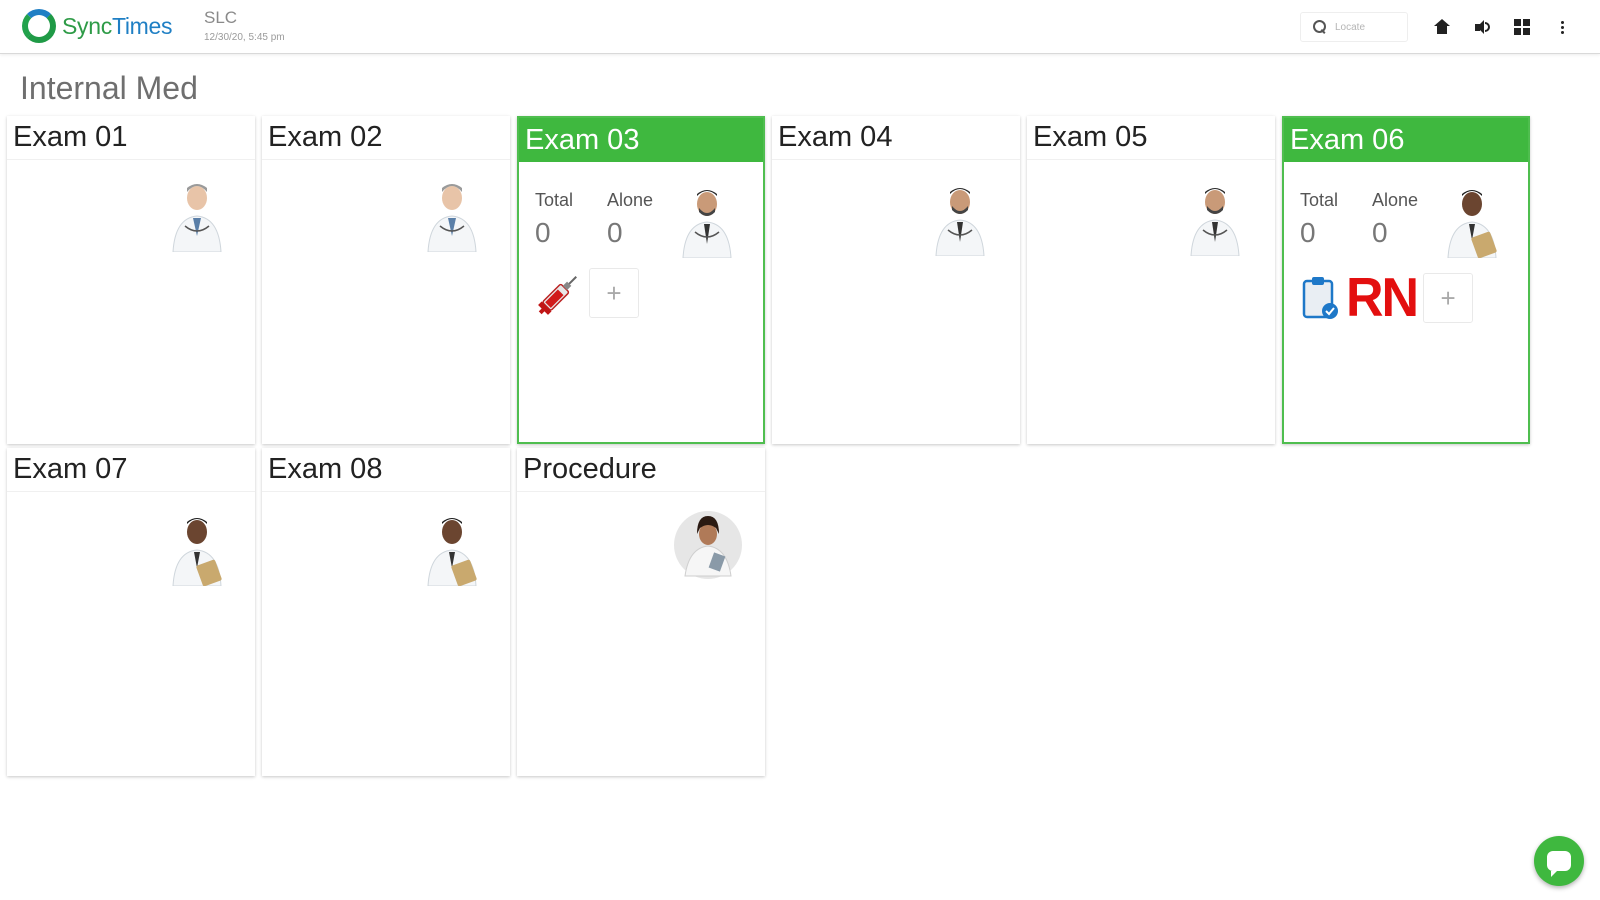 This screenshot has height=900, width=1600. Describe the element at coordinates (1482, 27) in the screenshot. I see `speaker-icon` at that location.